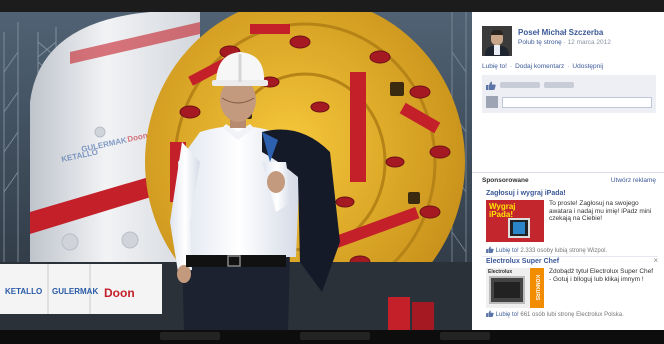  What do you see at coordinates (577, 102) in the screenshot?
I see `comment-input` at bounding box center [577, 102].